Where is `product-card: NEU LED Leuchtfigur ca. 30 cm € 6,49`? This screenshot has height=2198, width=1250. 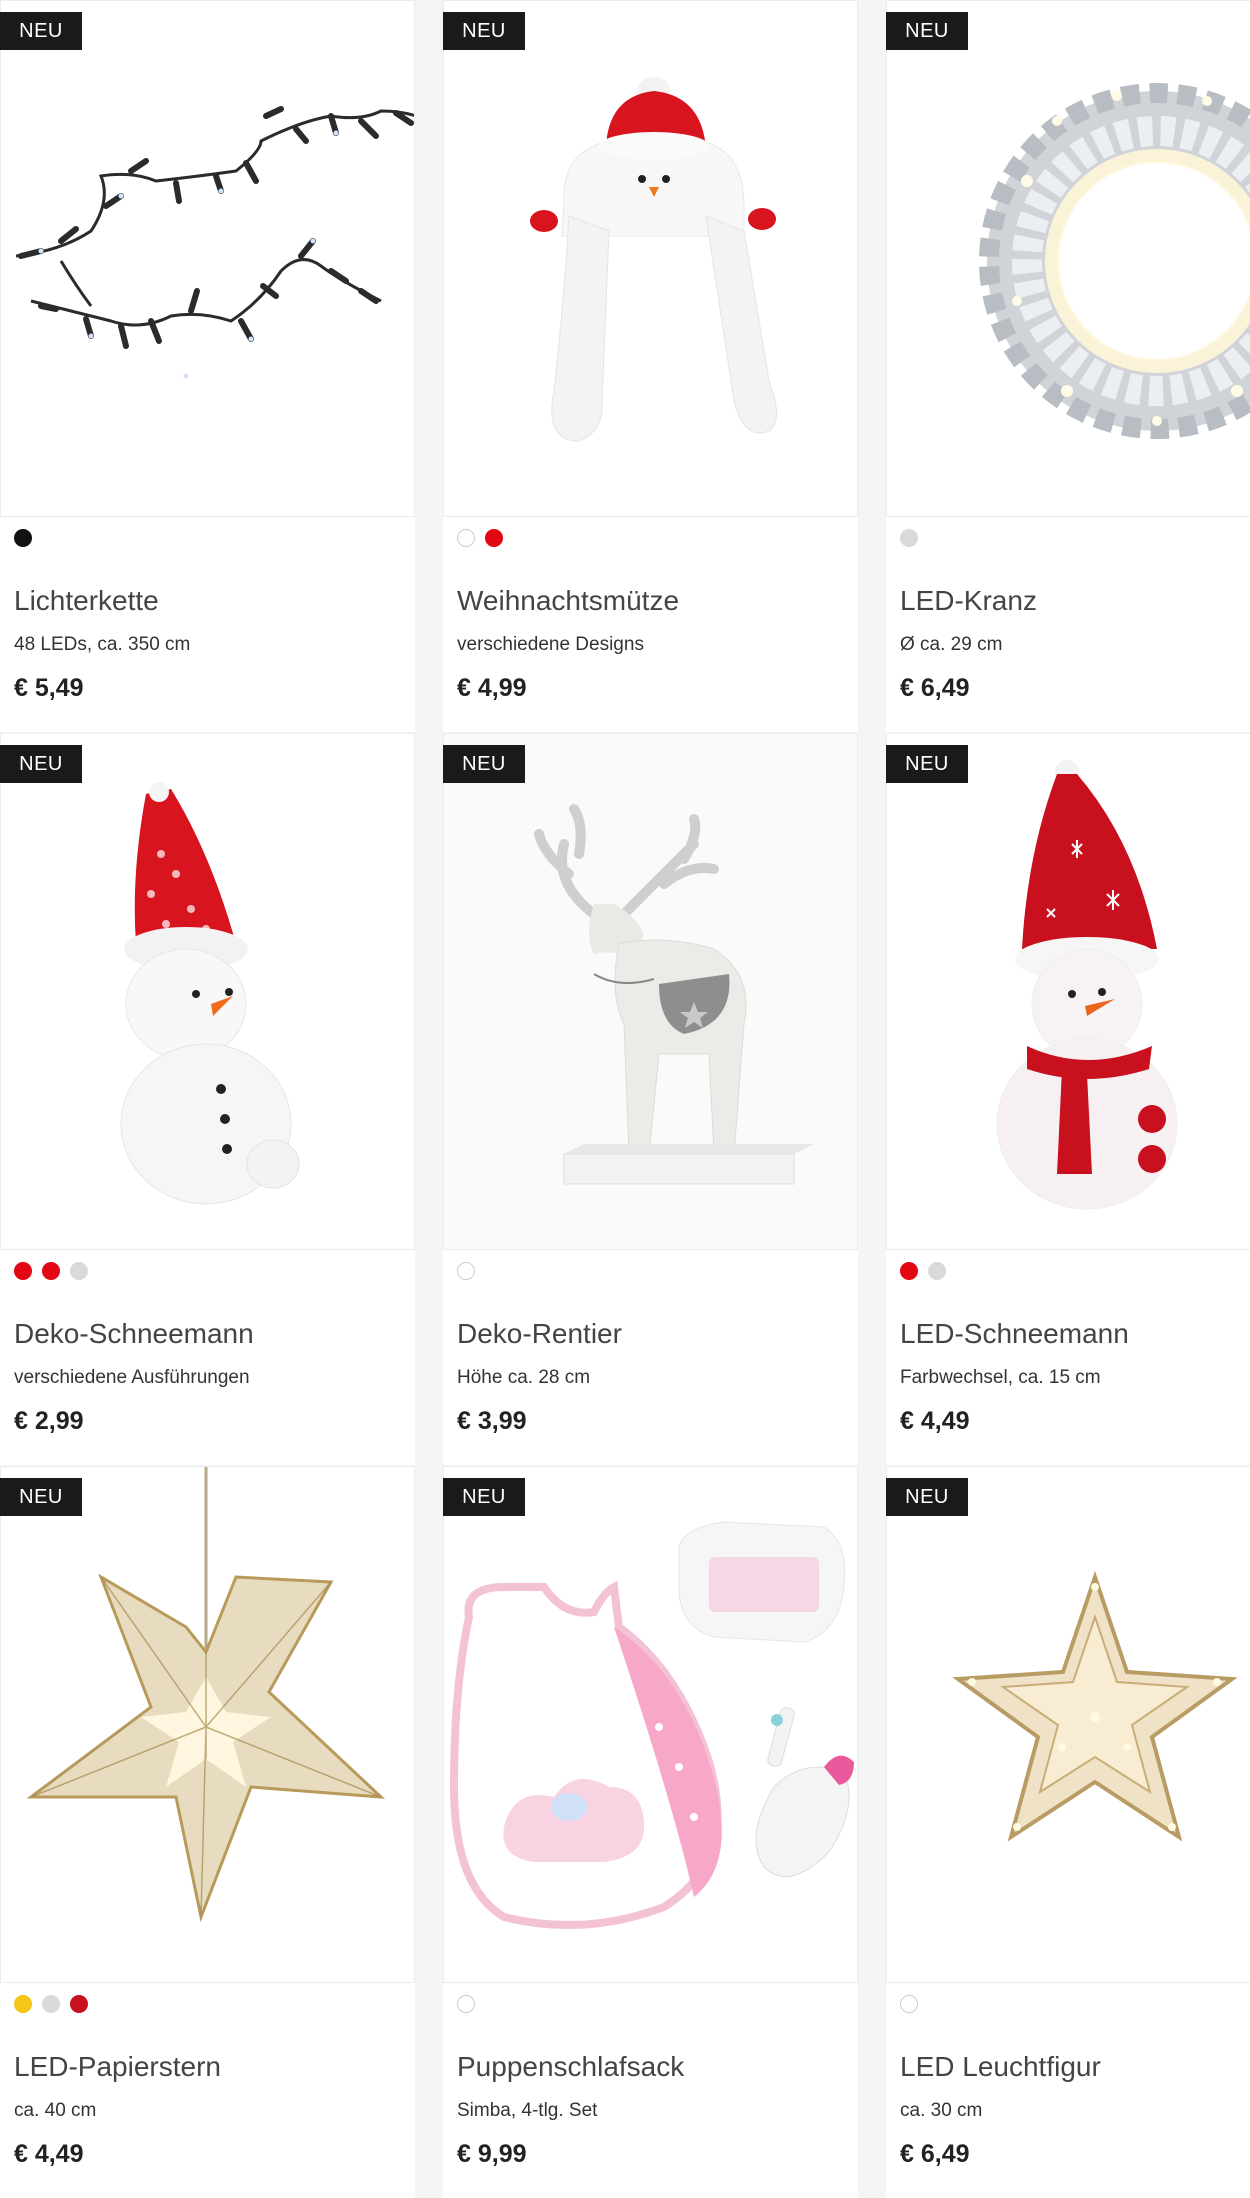 product-card: NEU LED Leuchtfigur ca. 30 cm € 6,49 is located at coordinates (1068, 1832).